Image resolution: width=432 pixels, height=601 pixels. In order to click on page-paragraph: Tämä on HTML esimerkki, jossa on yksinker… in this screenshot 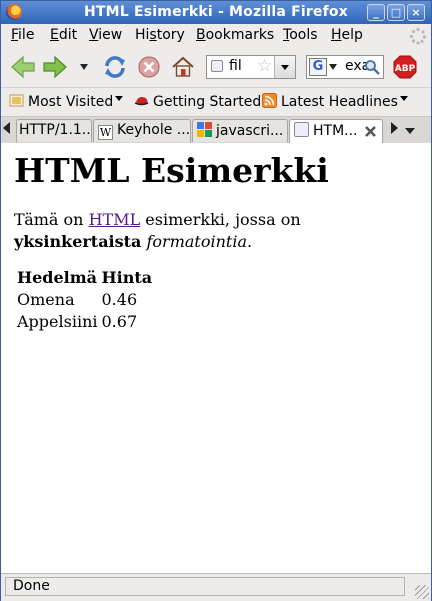, I will do `click(157, 230)`.